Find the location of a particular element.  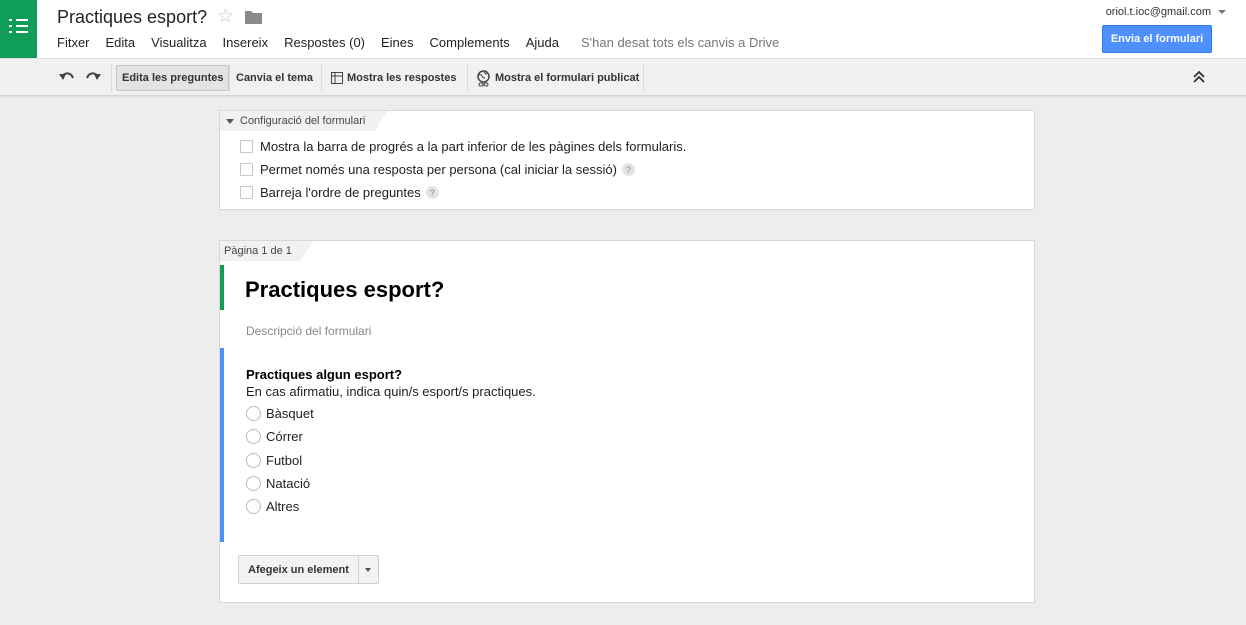

menu-tools: Eines is located at coordinates (397, 43).